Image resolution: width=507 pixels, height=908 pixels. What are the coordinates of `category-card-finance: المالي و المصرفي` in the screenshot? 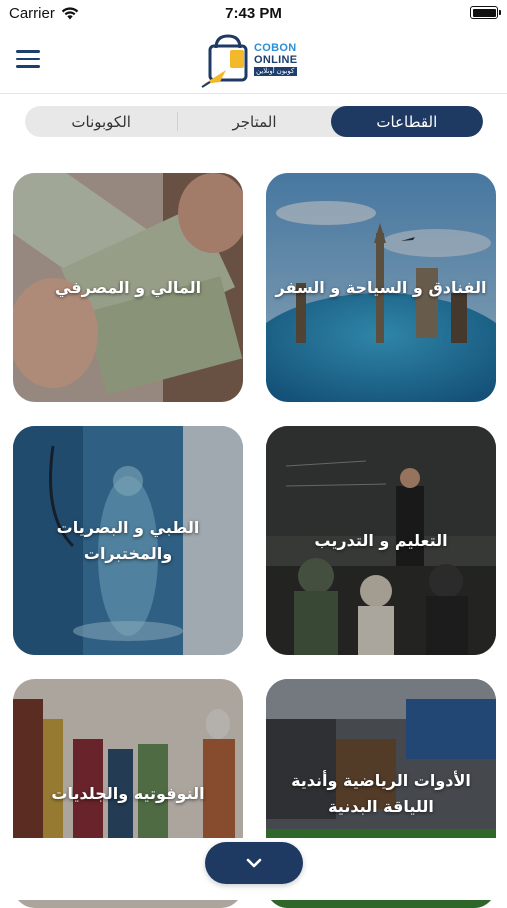 It's located at (128, 287).